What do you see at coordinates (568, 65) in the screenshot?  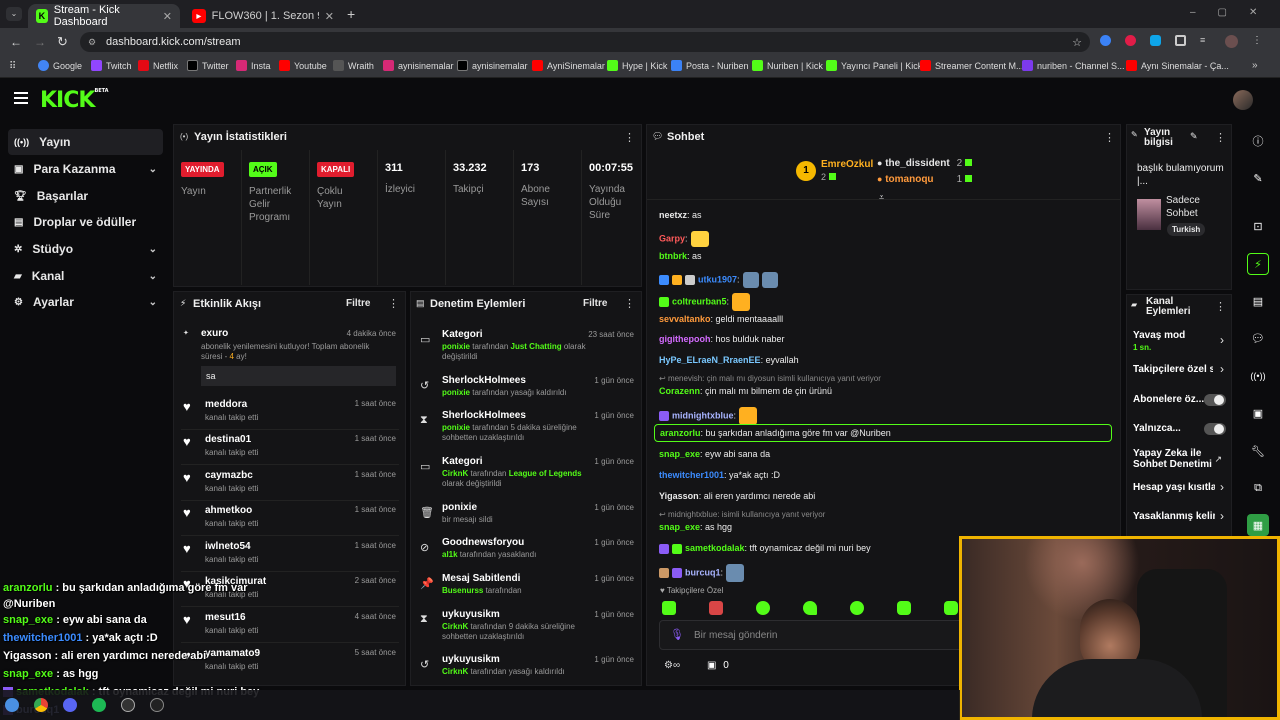 I see `bookmark-aynisinemalar-yt: AyniSinemalar` at bounding box center [568, 65].